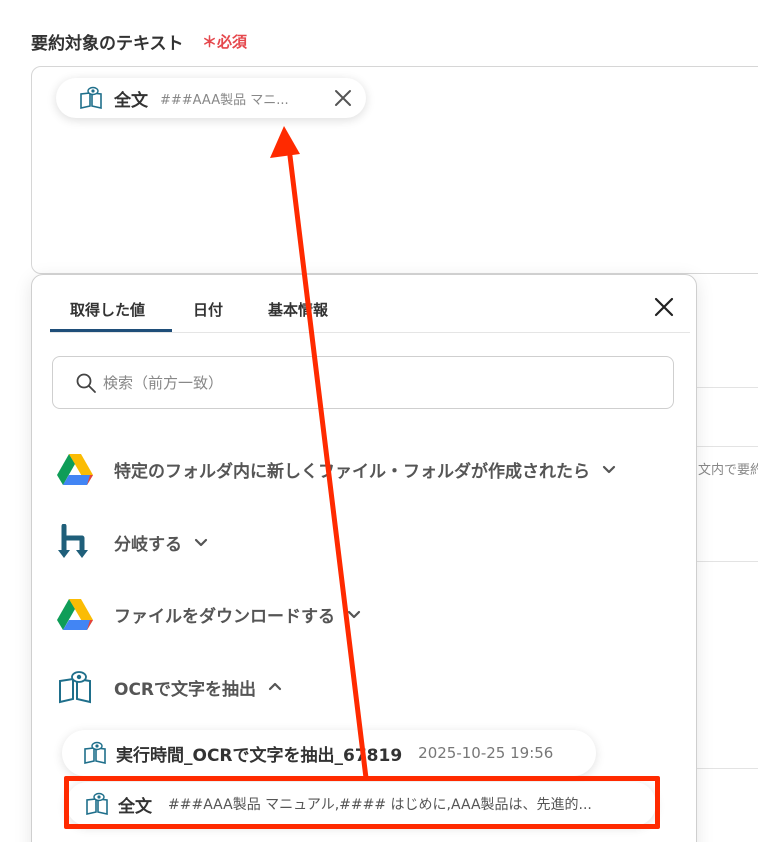 This screenshot has width=758, height=842. Describe the element at coordinates (259, 755) in the screenshot. I see `value-item-title: 実行時間_OCRで文字を抽出_67819` at that location.